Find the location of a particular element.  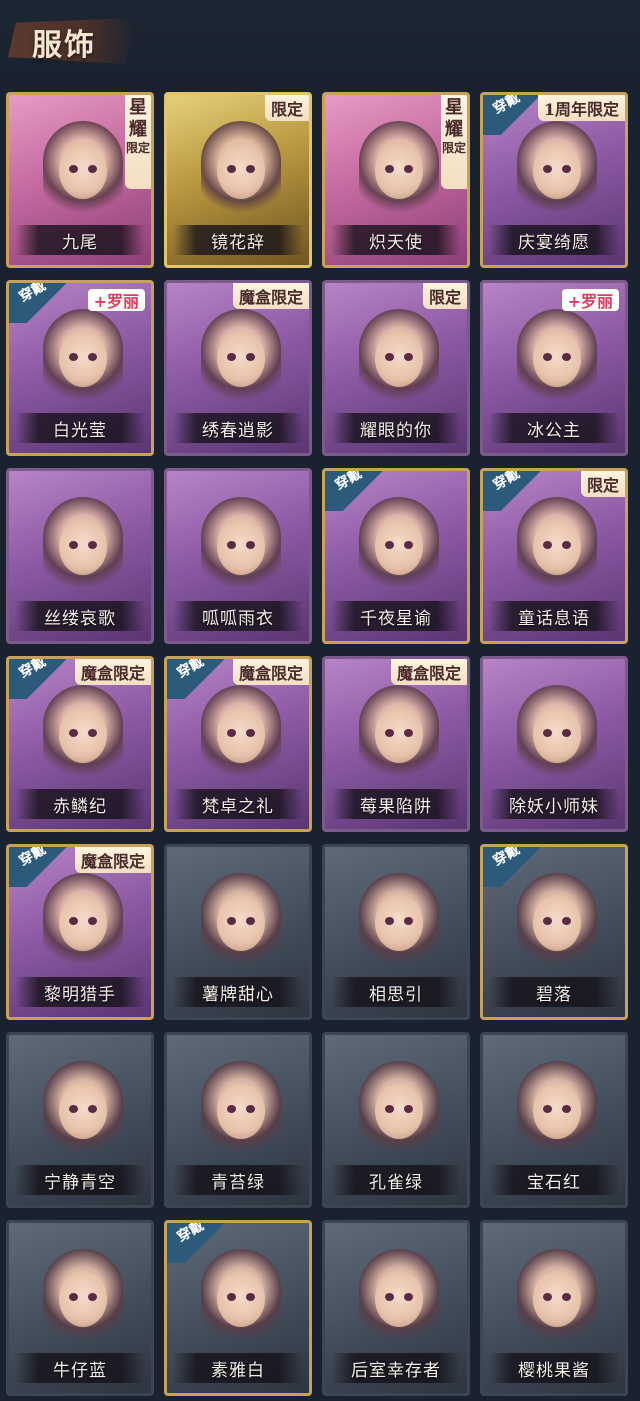

costume-card: 除妖小师妹 is located at coordinates (554, 744).